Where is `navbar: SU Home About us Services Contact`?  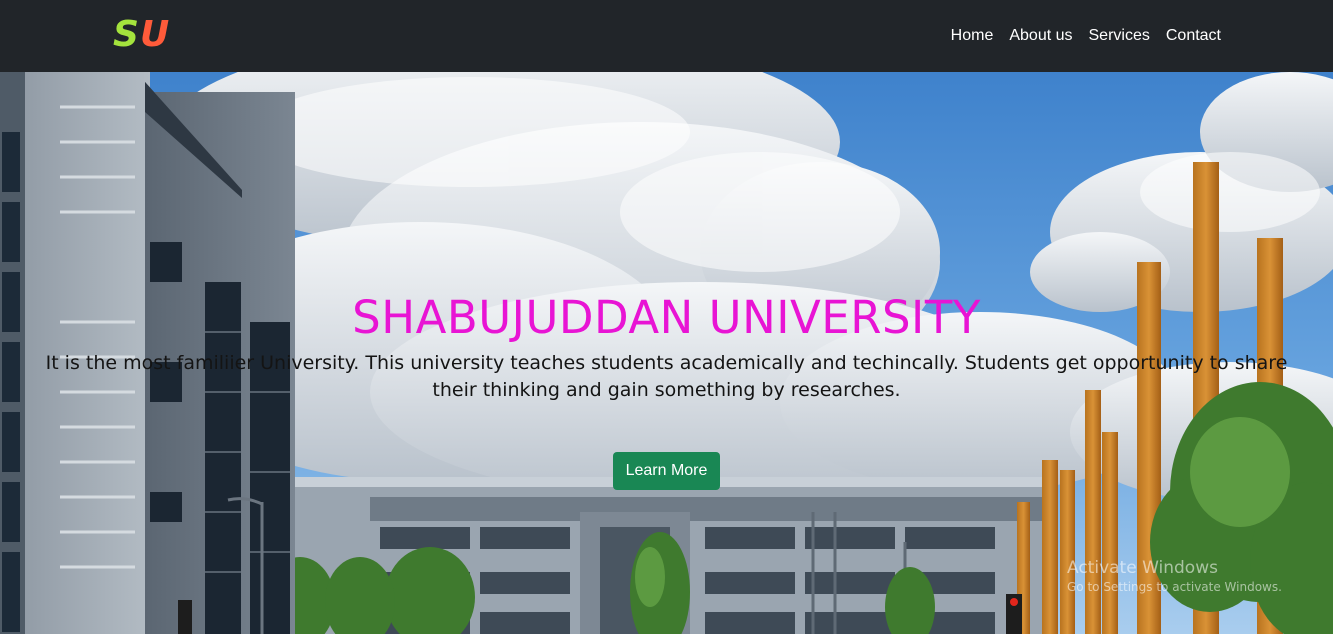 navbar: SU Home About us Services Contact is located at coordinates (666, 36).